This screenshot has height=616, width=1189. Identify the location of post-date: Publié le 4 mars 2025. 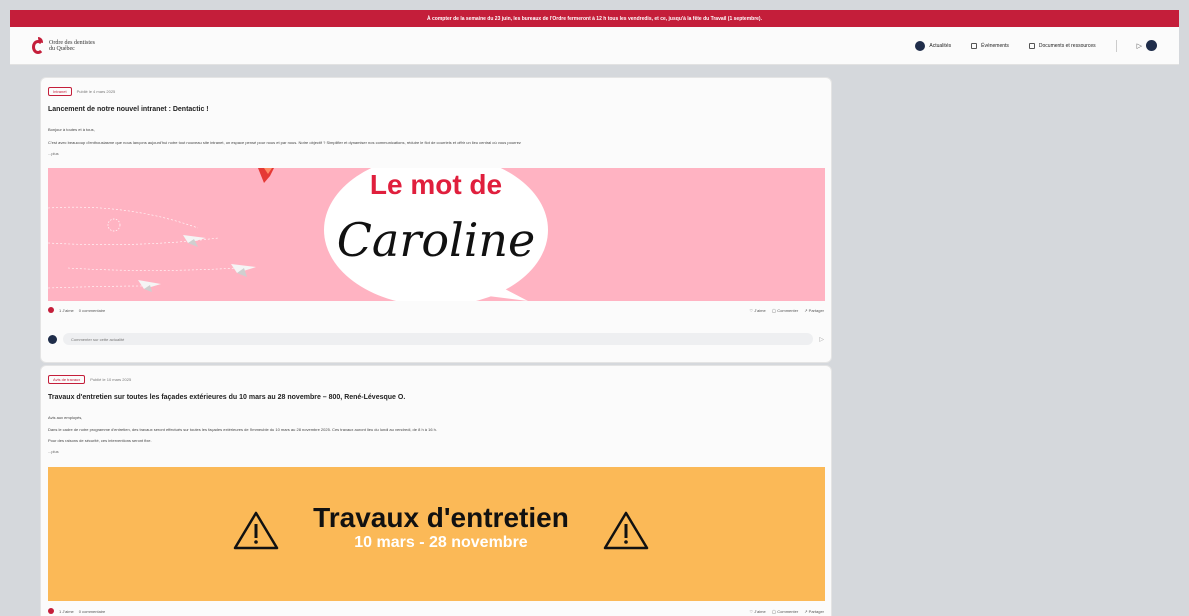
(96, 91).